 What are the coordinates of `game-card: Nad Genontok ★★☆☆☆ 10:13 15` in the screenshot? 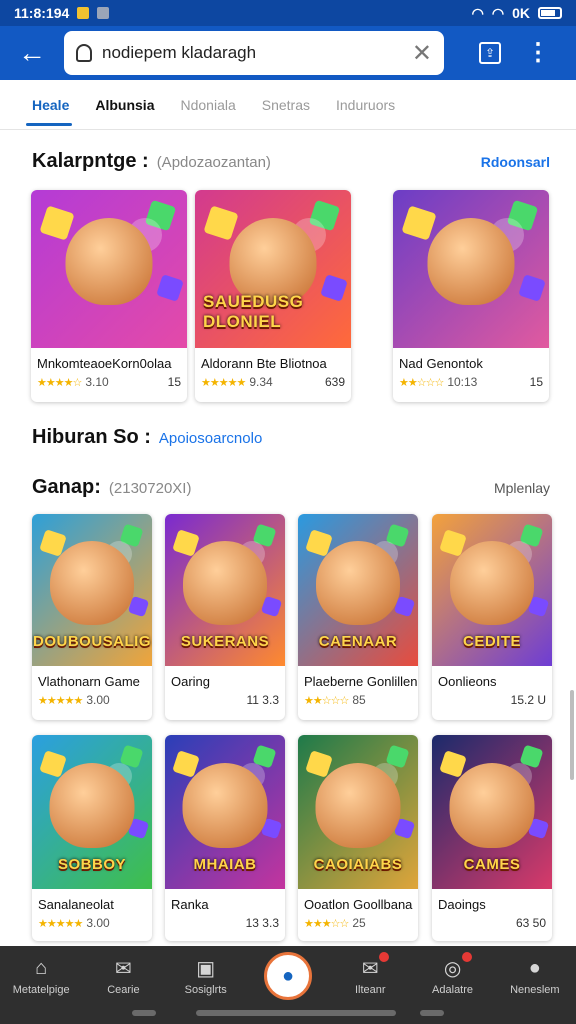 It's located at (471, 296).